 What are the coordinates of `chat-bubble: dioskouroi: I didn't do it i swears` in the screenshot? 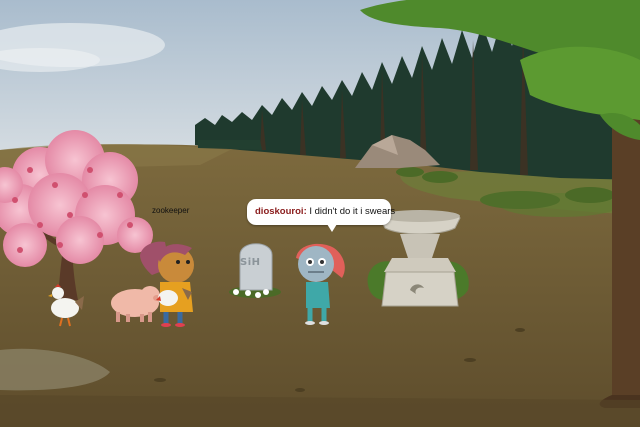 It's located at (321, 215).